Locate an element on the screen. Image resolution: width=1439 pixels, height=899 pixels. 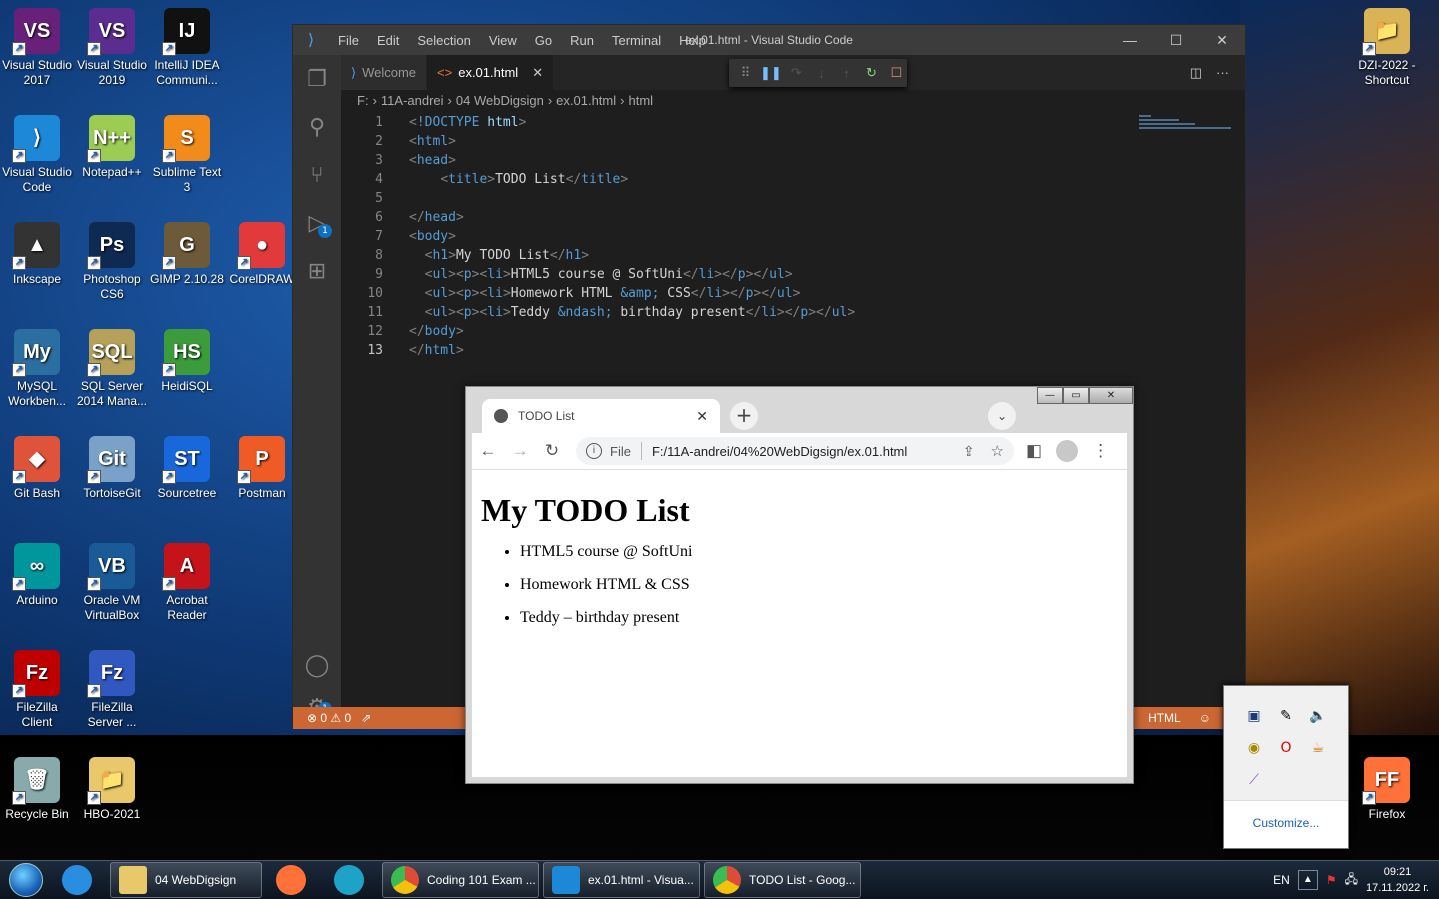
desktop-icon: 🗑 ↗ Recycle Bin is located at coordinates (37, 787).